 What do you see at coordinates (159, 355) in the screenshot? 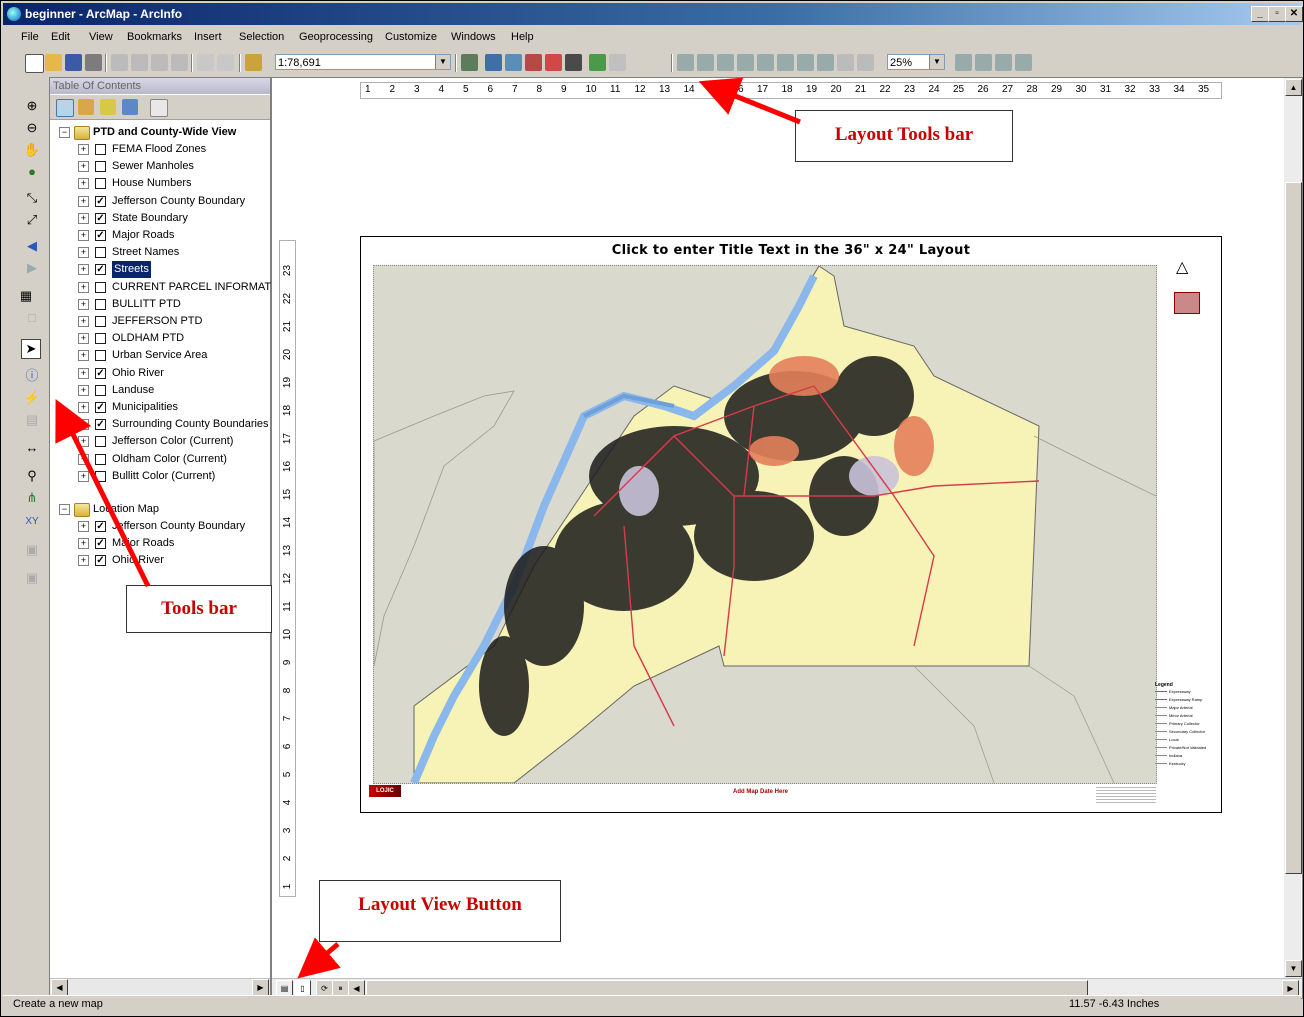
I see `layer-label: Urban Service Area` at bounding box center [159, 355].